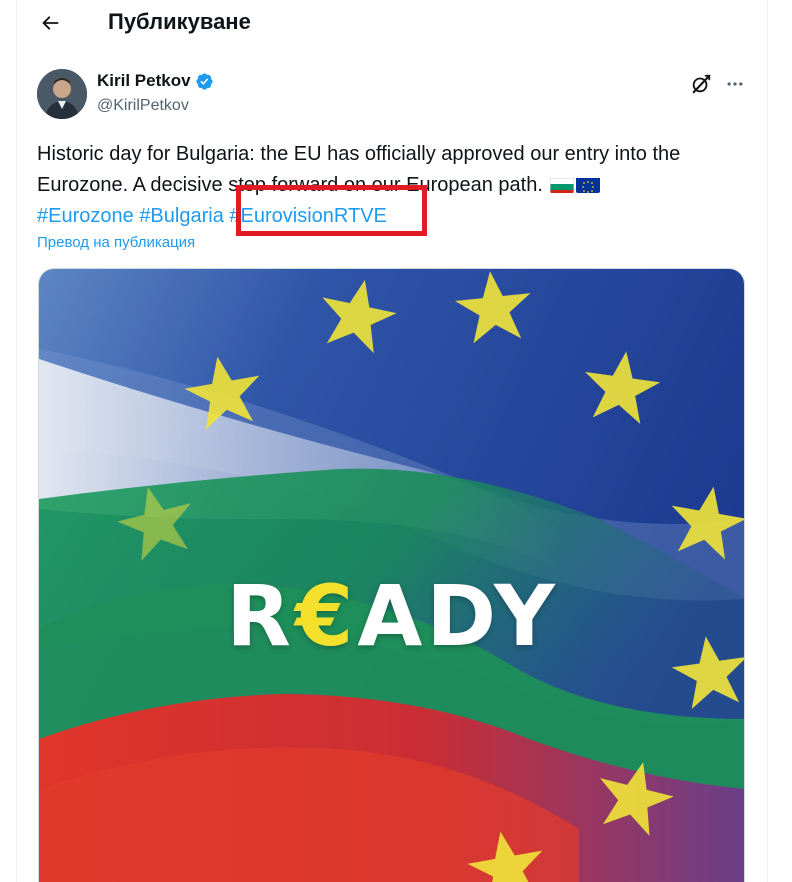 This screenshot has width=792, height=882. I want to click on translate-post-link: Превод на публикация, so click(116, 242).